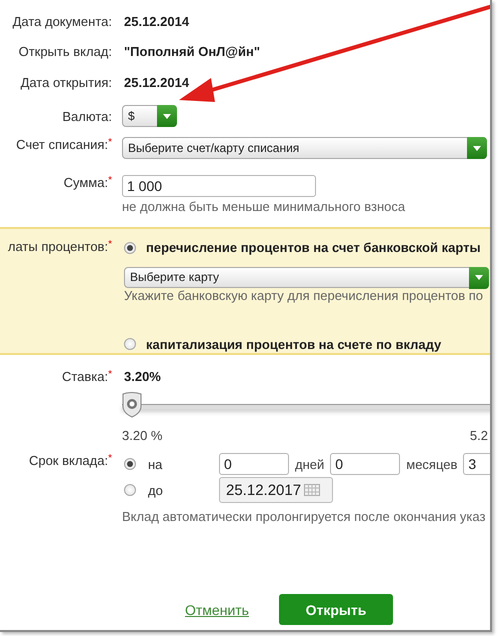 The height and width of the screenshot is (636, 500). What do you see at coordinates (309, 464) in the screenshot?
I see `unit-label: дней` at bounding box center [309, 464].